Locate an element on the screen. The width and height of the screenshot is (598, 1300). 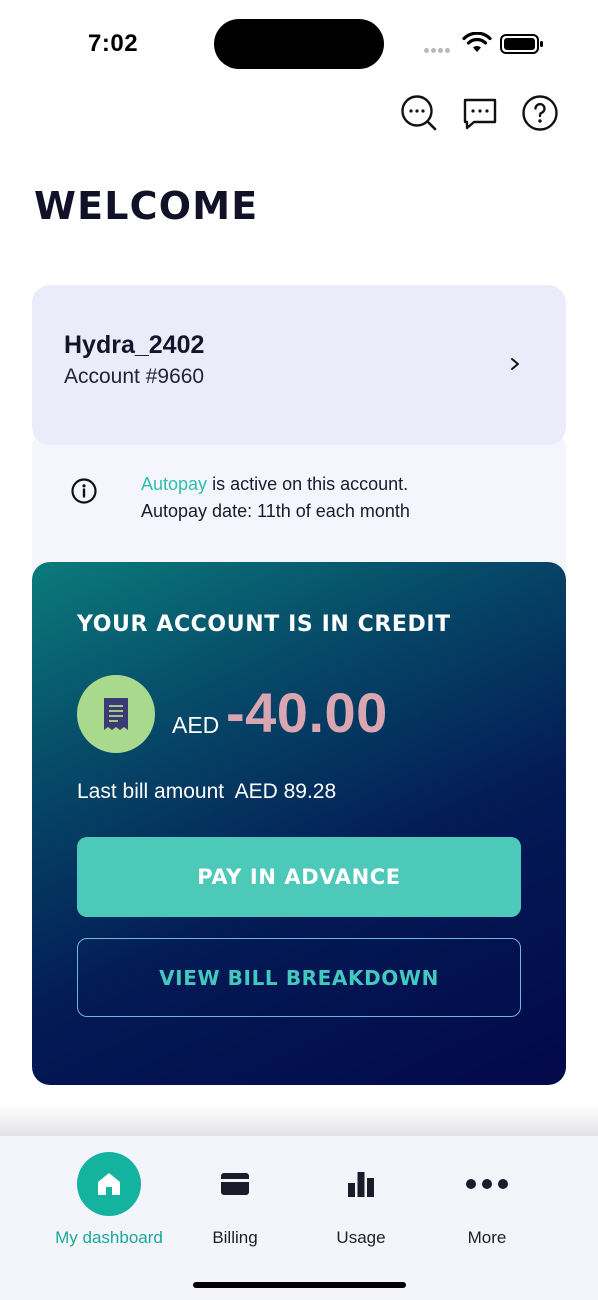
autopay-date-text: Autopay date: 11th of each month is located at coordinates (275, 511).